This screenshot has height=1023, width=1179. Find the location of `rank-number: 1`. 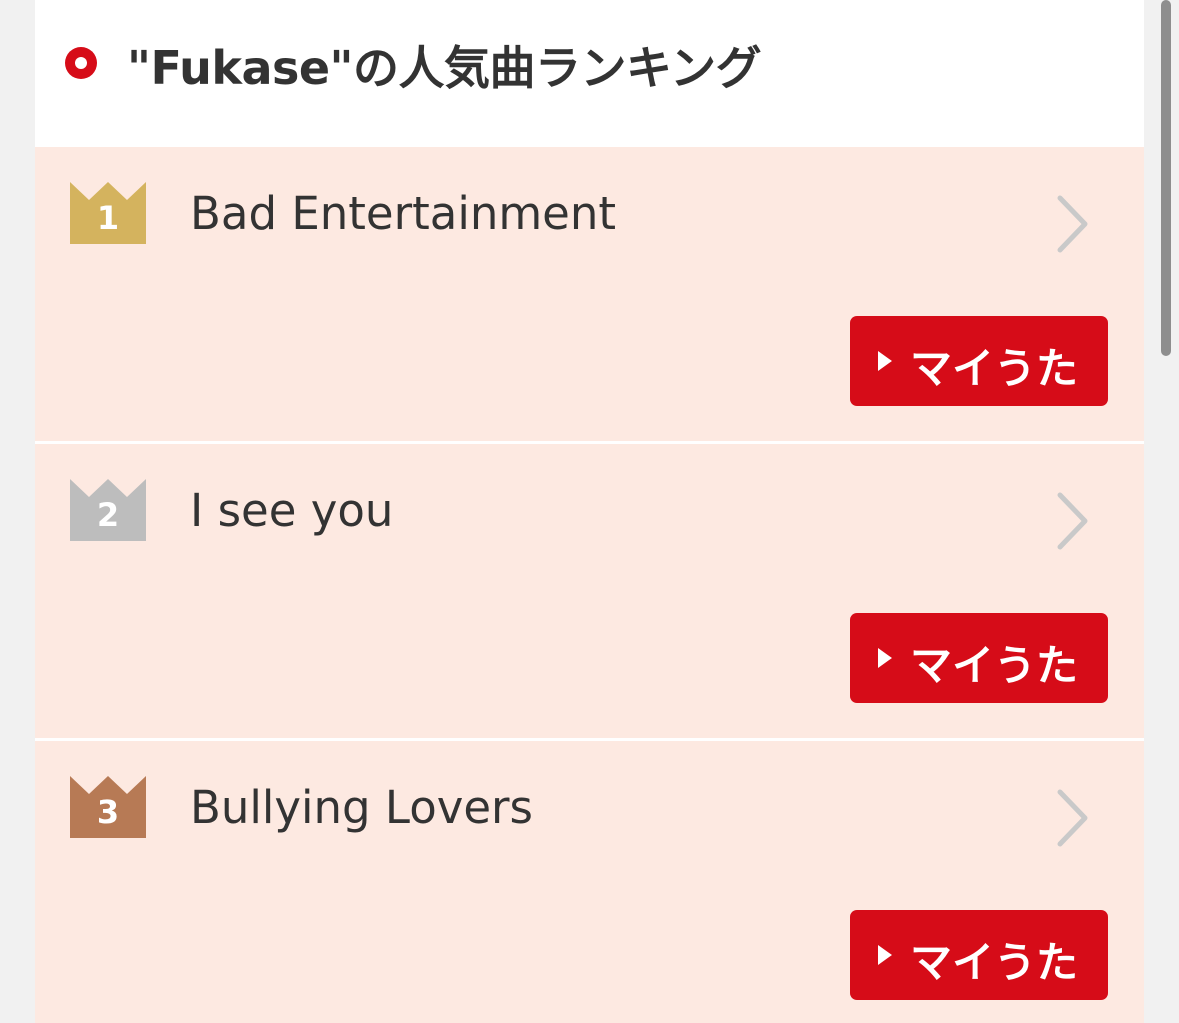

rank-number: 1 is located at coordinates (108, 218).